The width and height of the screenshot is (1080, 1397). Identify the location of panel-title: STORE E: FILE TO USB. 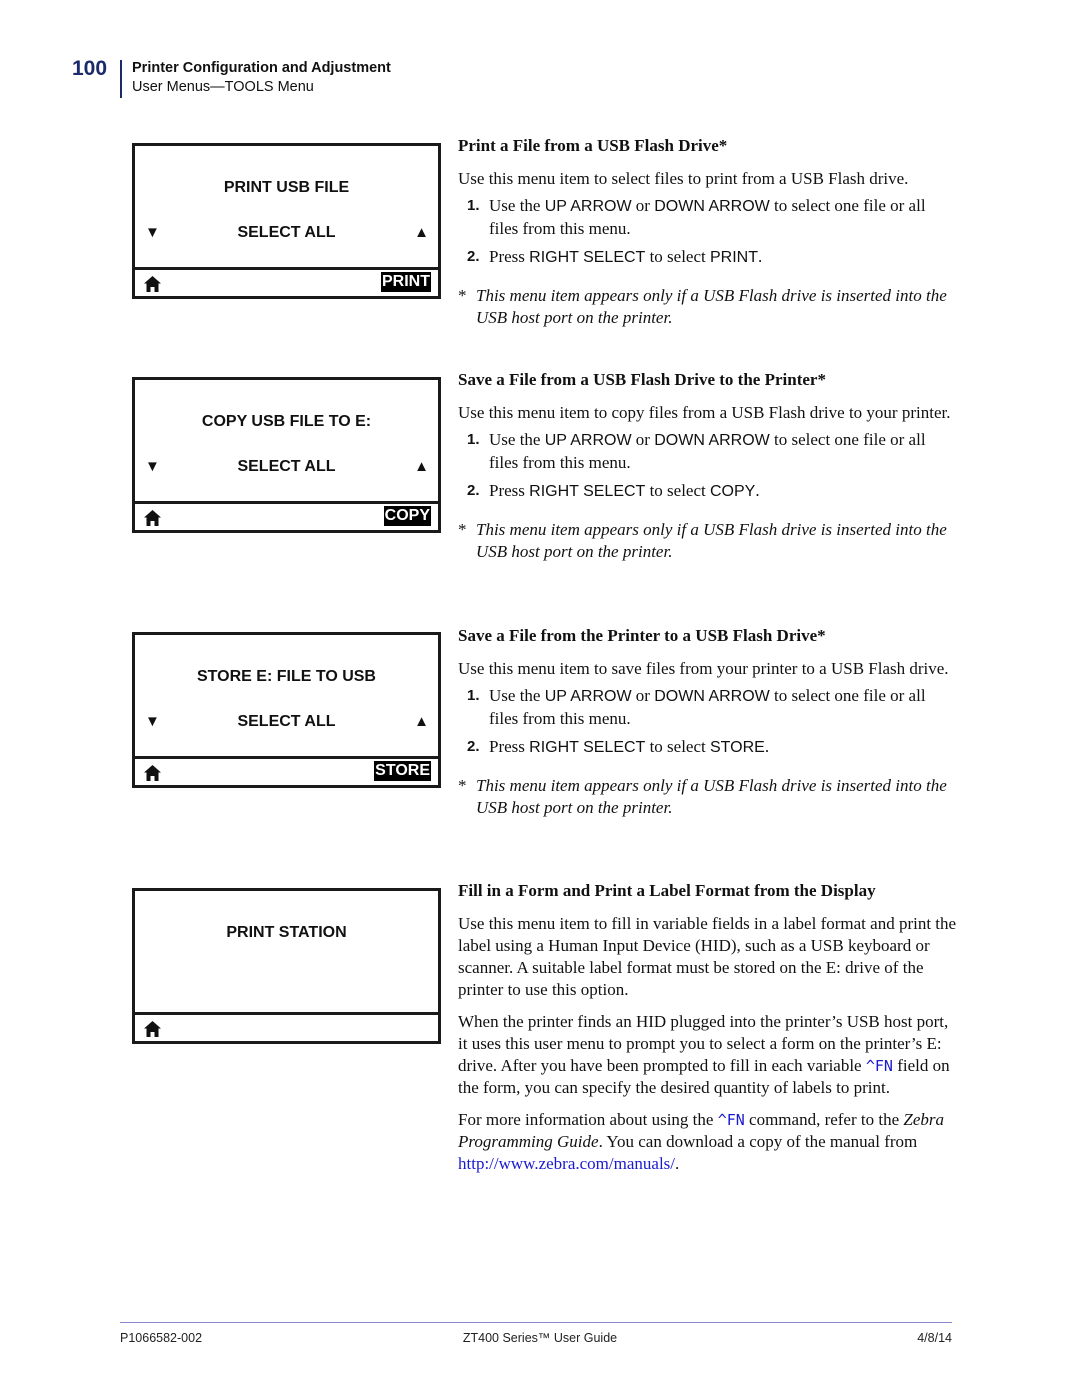
(286, 676).